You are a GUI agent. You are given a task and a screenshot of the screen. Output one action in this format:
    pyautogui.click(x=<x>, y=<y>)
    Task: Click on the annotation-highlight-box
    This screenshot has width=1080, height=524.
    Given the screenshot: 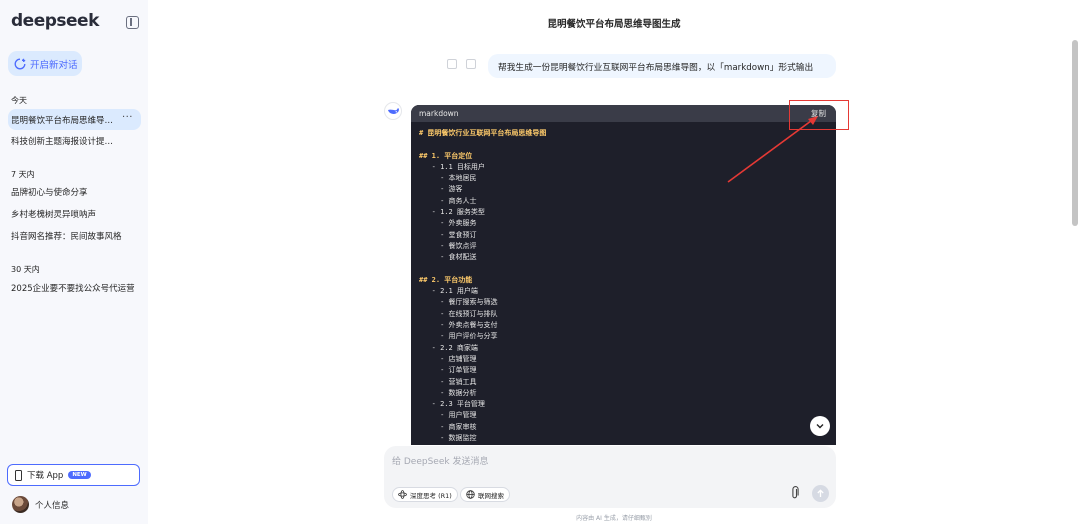 What is the action you would take?
    pyautogui.click(x=819, y=115)
    